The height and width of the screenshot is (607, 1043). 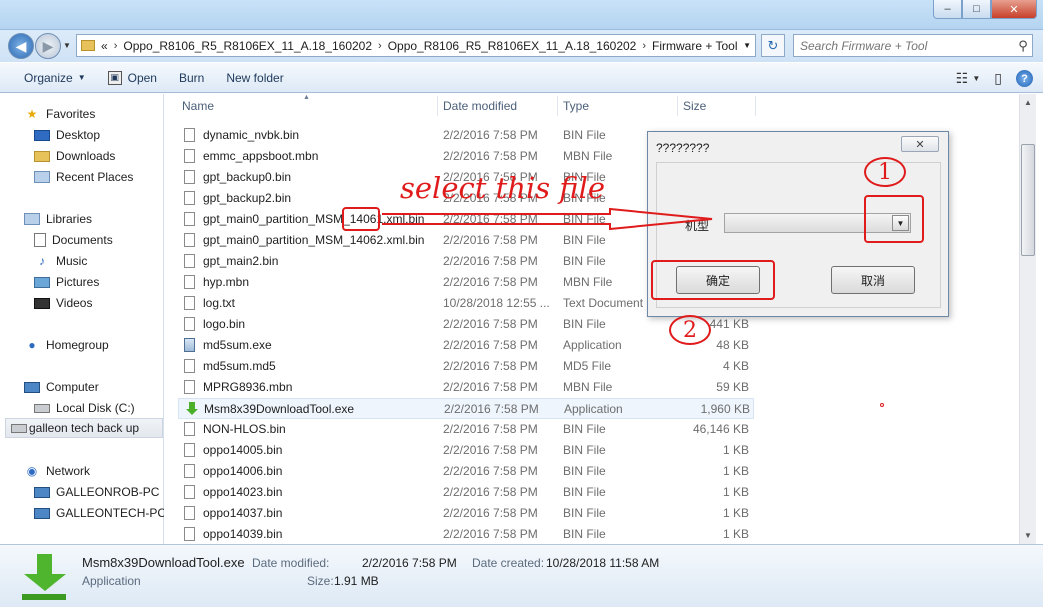 I want to click on annotation-step-2: 2, so click(x=690, y=330).